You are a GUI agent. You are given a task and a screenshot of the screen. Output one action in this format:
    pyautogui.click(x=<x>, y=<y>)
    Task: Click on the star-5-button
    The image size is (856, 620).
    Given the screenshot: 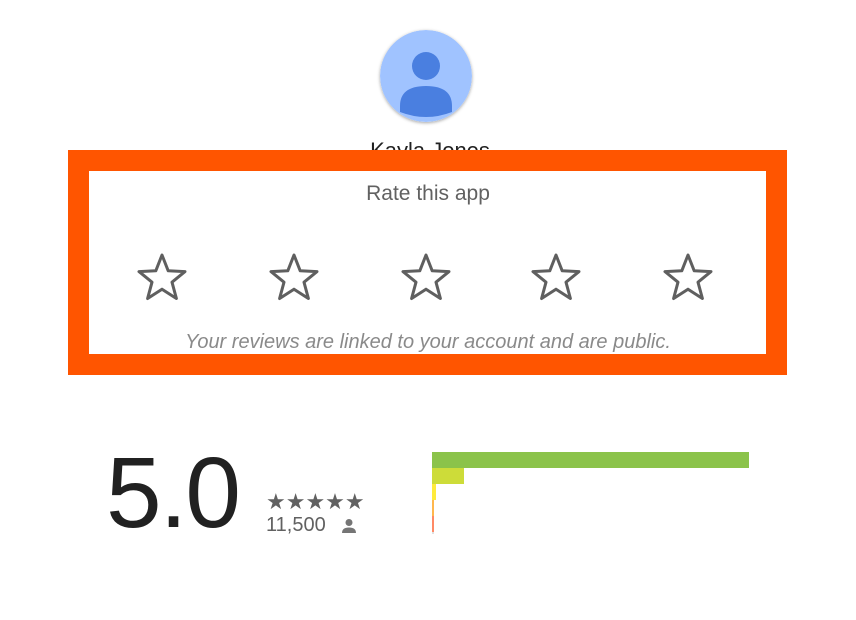 What is the action you would take?
    pyautogui.click(x=688, y=278)
    